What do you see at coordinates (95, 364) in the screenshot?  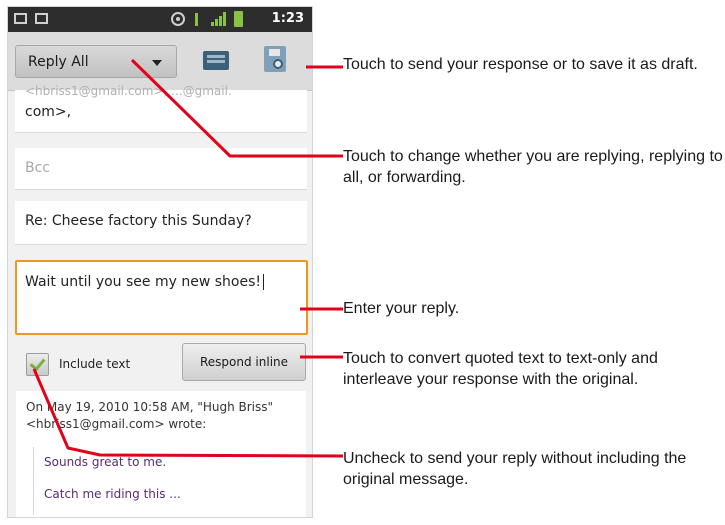 I see `include-text-label: Include text` at bounding box center [95, 364].